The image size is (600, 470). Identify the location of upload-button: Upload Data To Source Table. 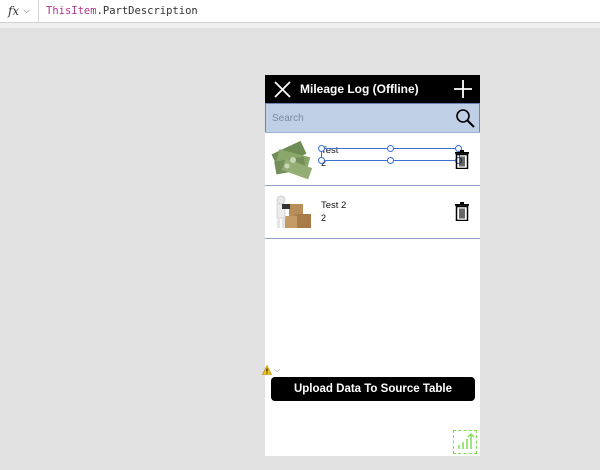
(373, 389).